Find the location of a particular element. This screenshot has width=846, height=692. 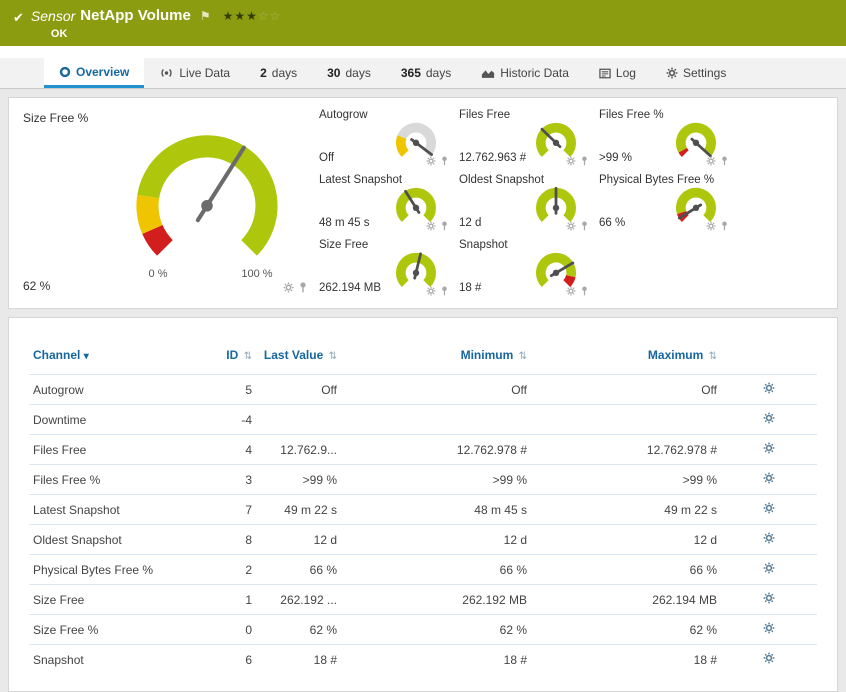

gauge-value: 262.194 MB is located at coordinates (350, 288).